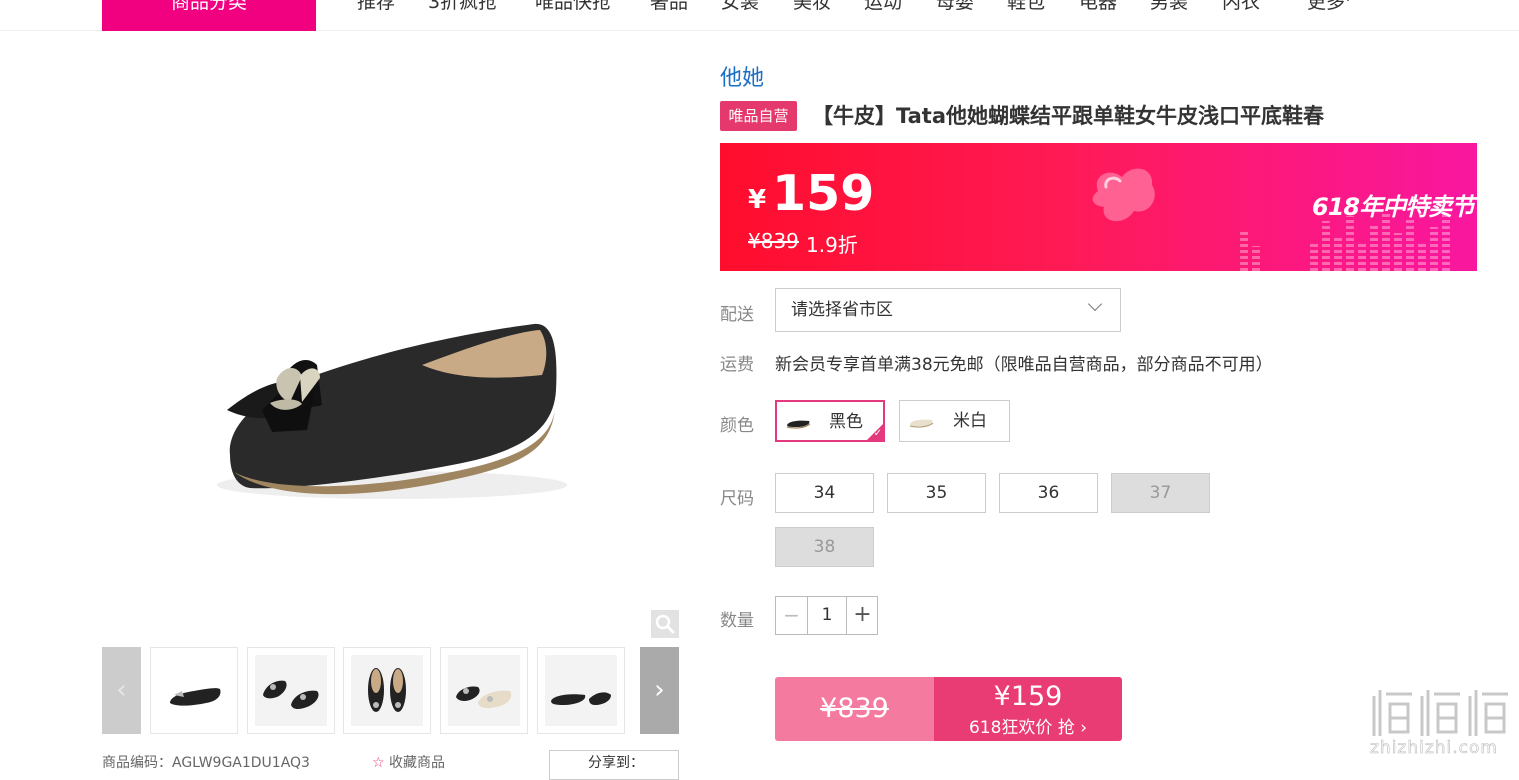 The height and width of the screenshot is (780, 1519). I want to click on watermark-site: zhizhizhi.com, so click(1434, 748).